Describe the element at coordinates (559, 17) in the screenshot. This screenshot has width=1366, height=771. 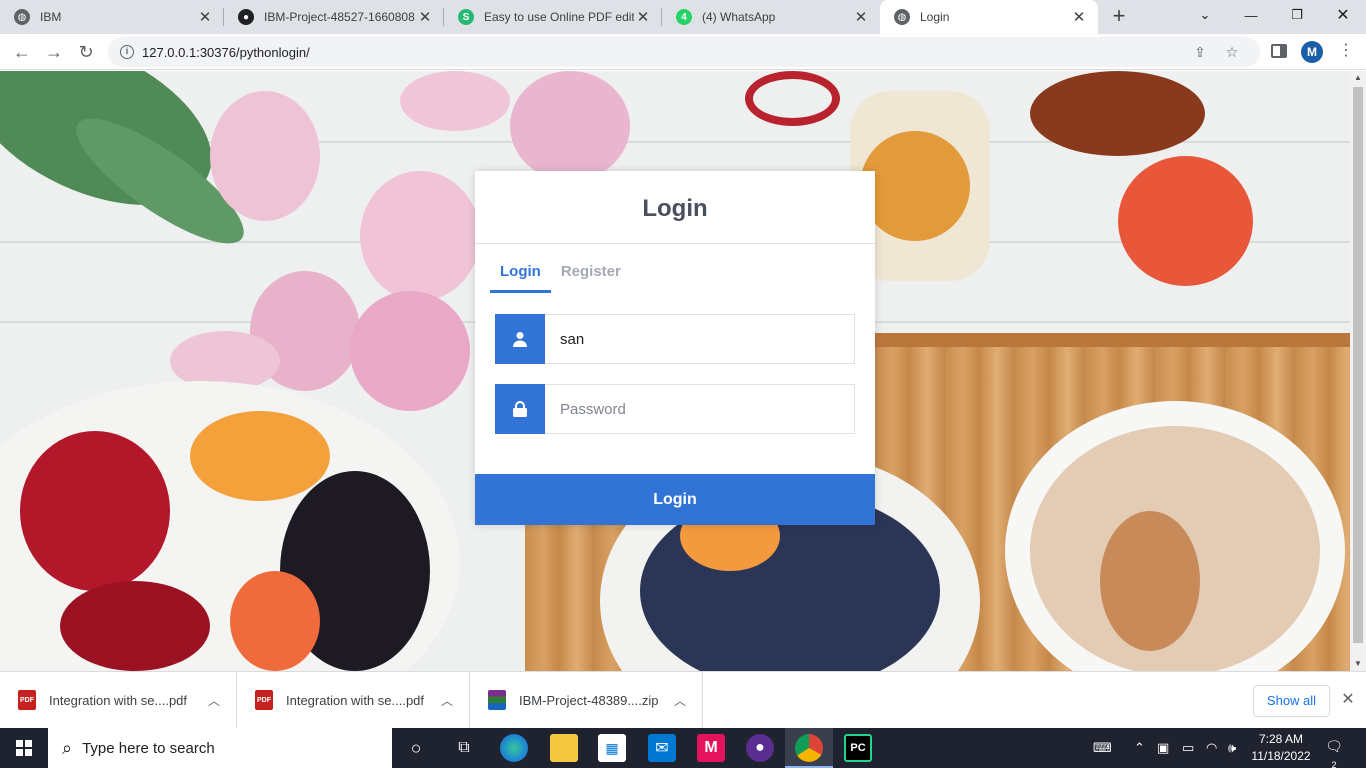
I see `tab-title: Easy to use Online PDF edito` at that location.